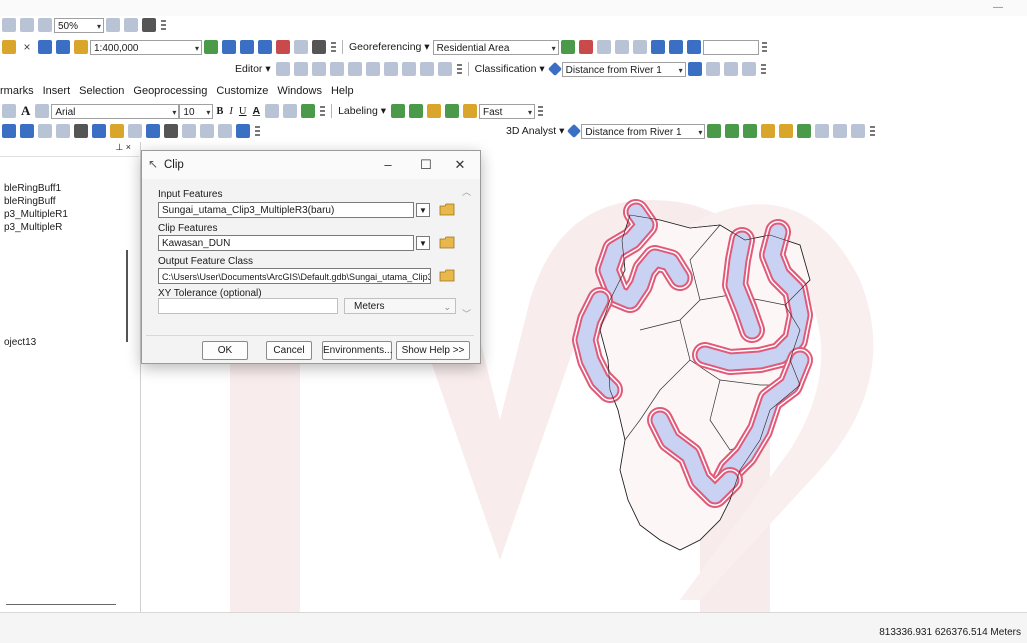  I want to click on italic-button: I, so click(231, 111).